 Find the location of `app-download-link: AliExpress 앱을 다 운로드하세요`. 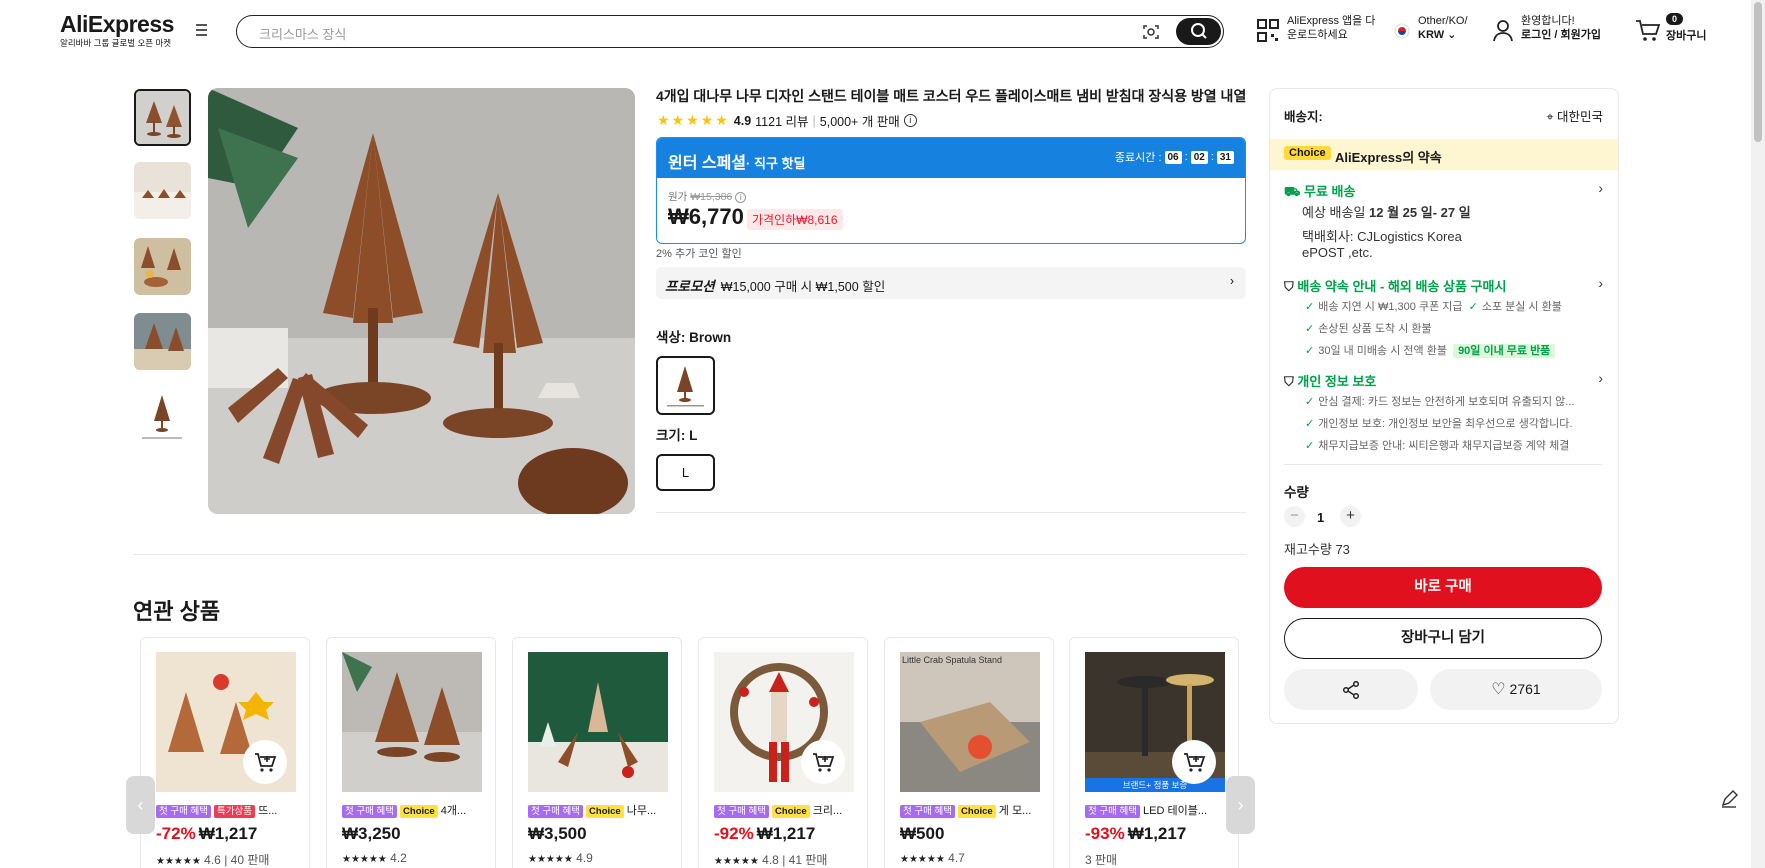

app-download-link: AliExpress 앱을 다 운로드하세요 is located at coordinates (1331, 28).